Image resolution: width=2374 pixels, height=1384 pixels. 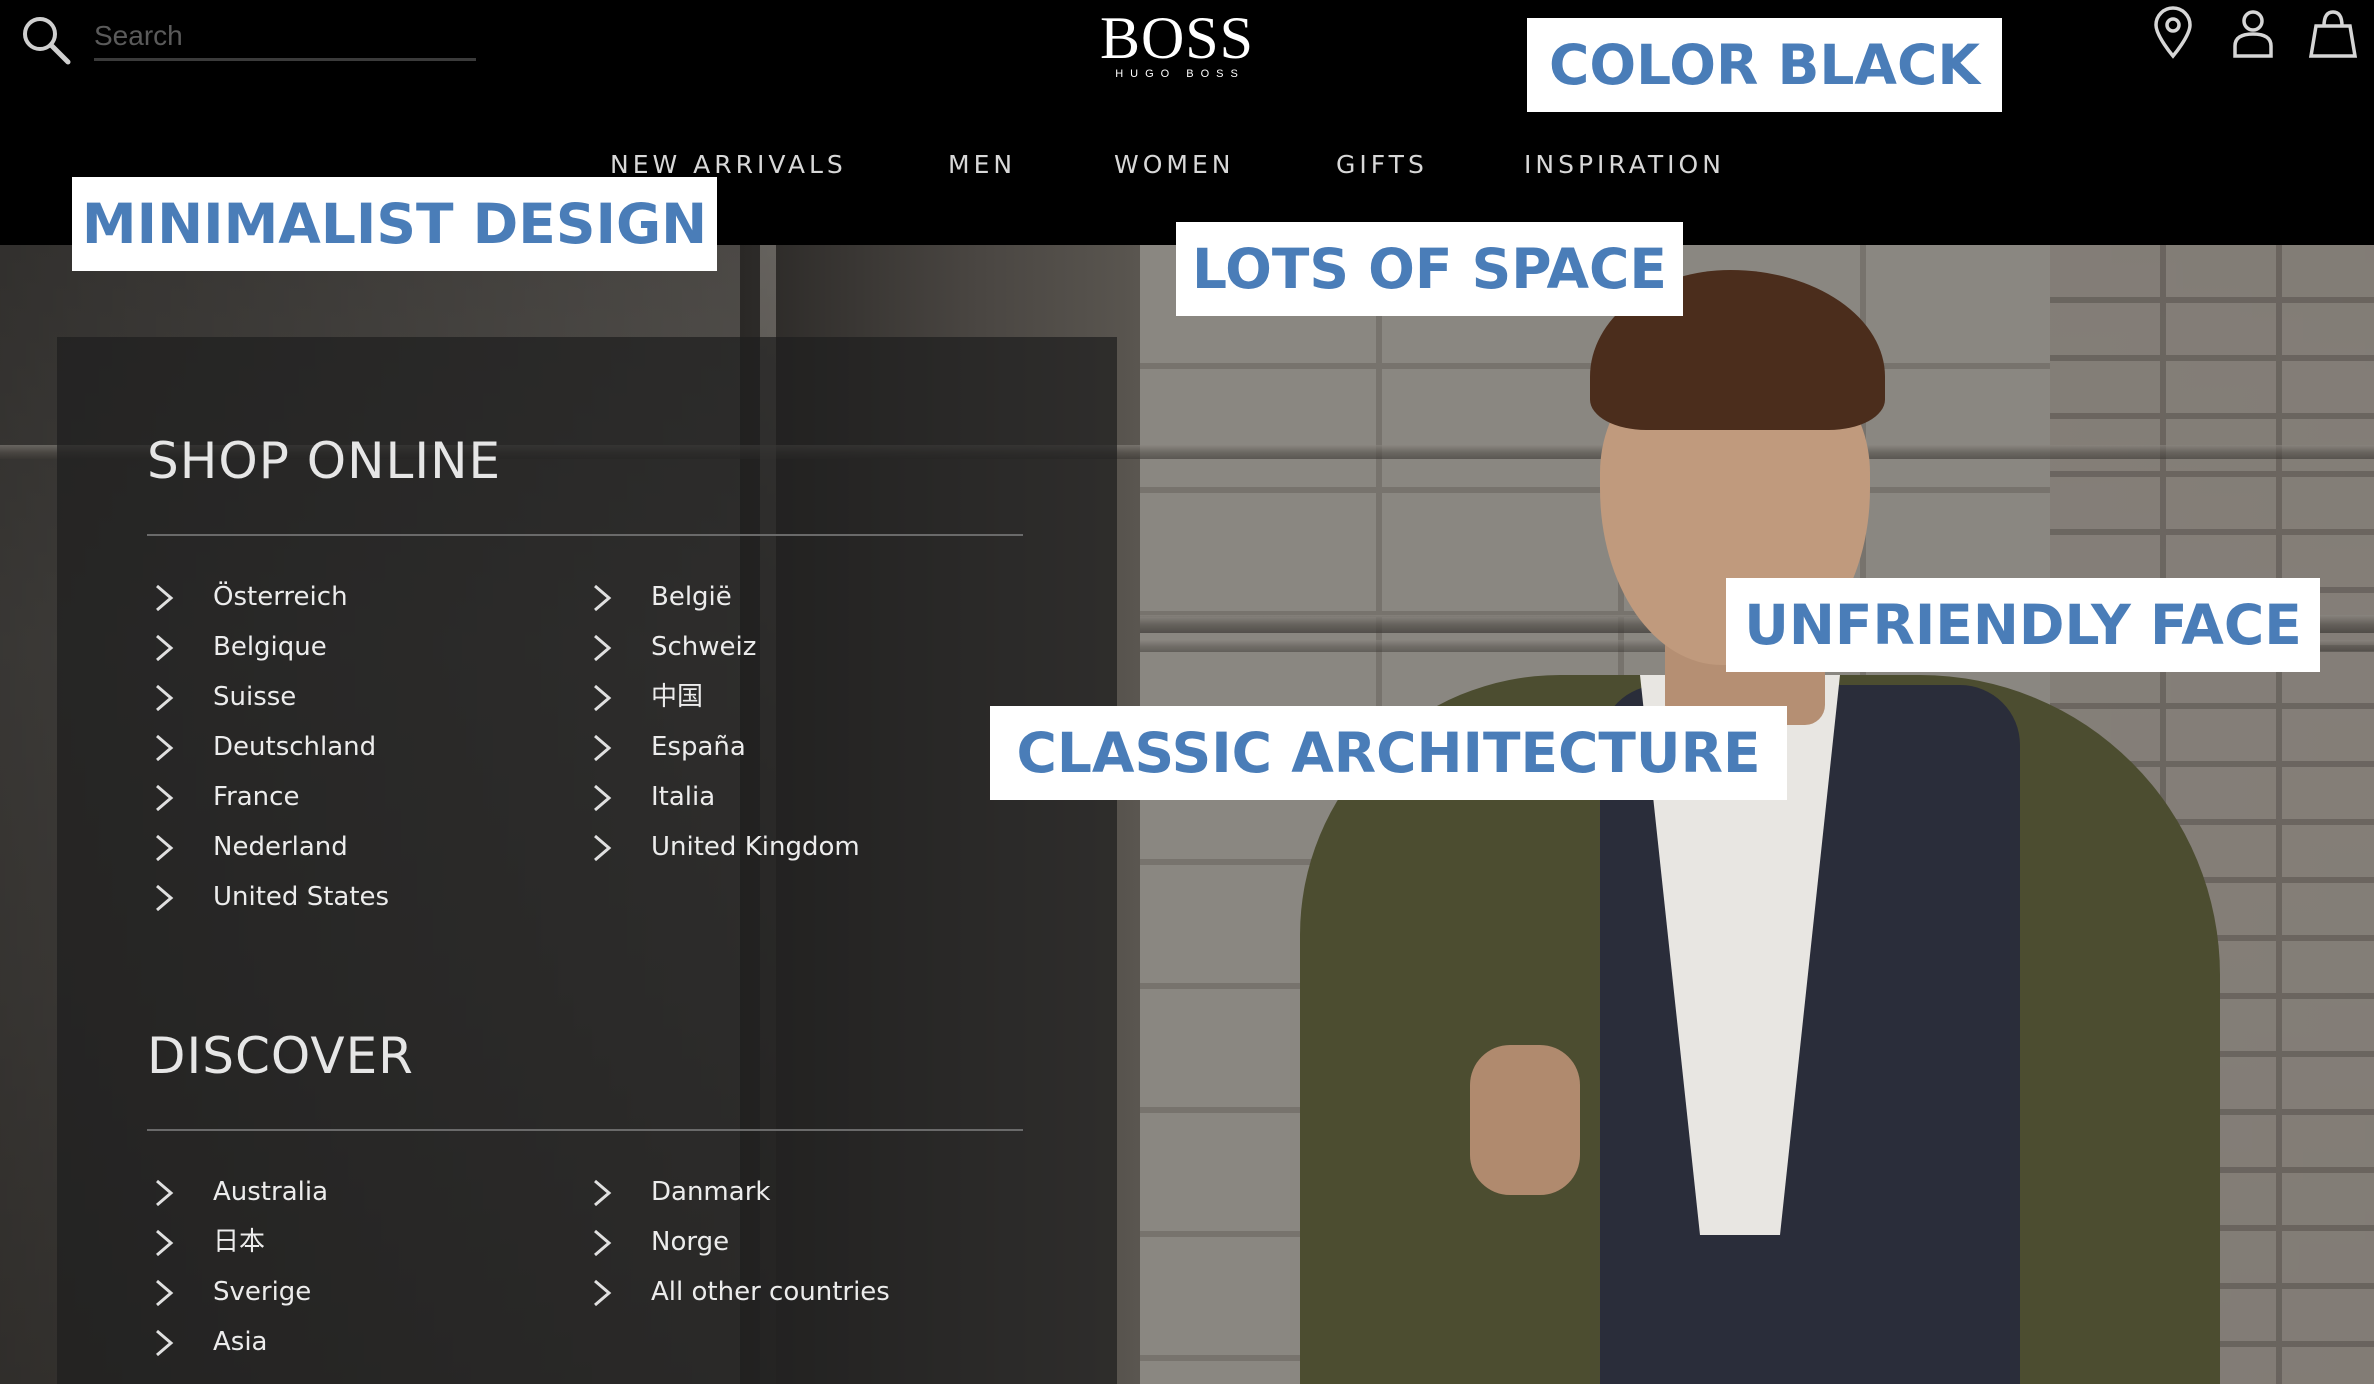 I want to click on location-pin-icon, so click(x=2173, y=33).